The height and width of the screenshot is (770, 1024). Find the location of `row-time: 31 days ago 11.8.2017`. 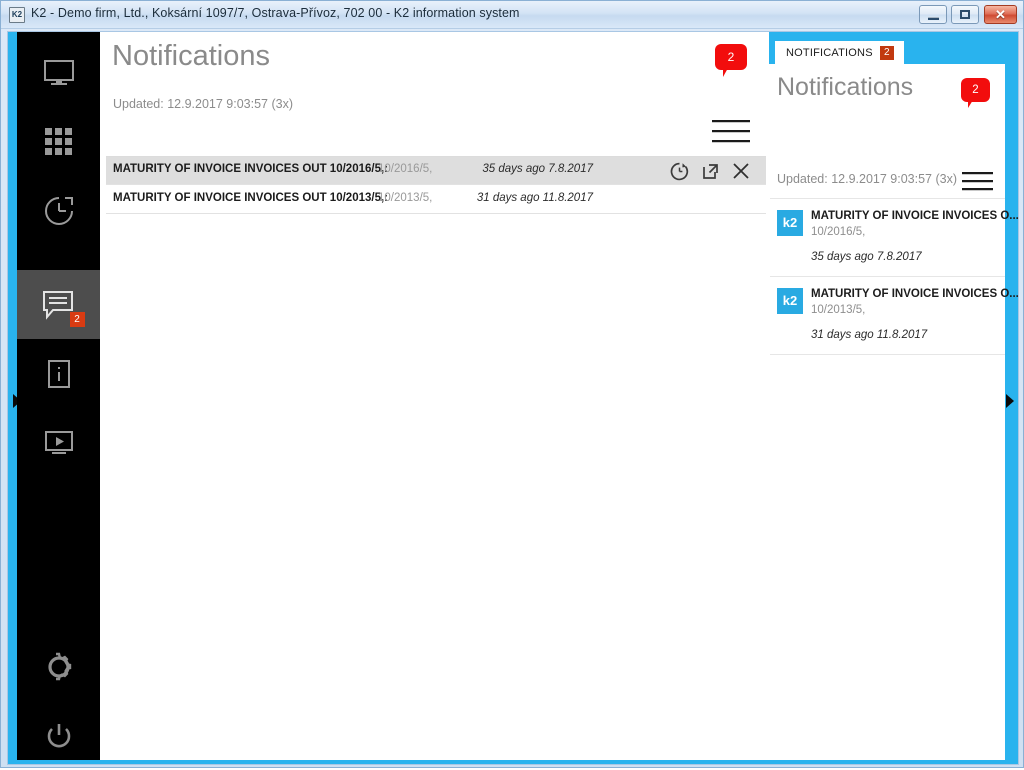

row-time: 31 days ago 11.8.2017 is located at coordinates (534, 198).